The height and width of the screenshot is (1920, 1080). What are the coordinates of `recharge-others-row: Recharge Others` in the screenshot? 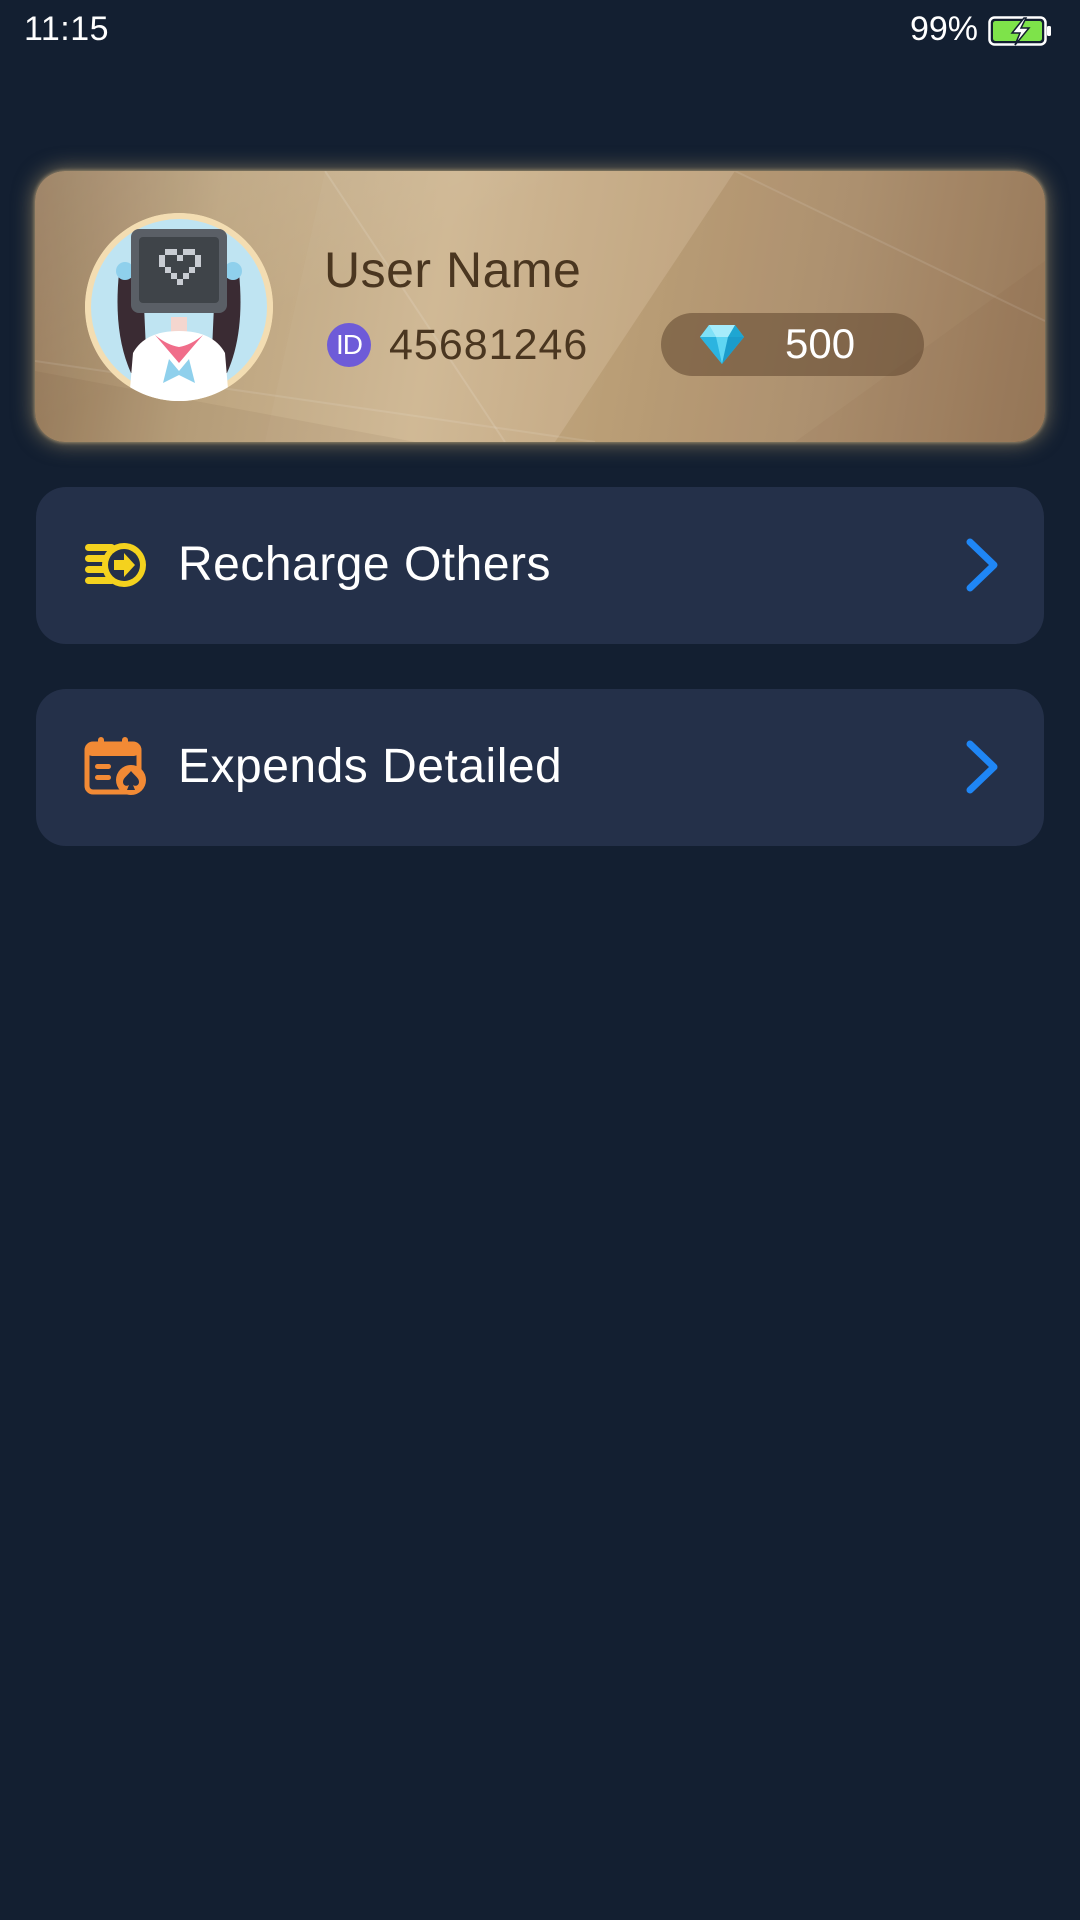 It's located at (540, 565).